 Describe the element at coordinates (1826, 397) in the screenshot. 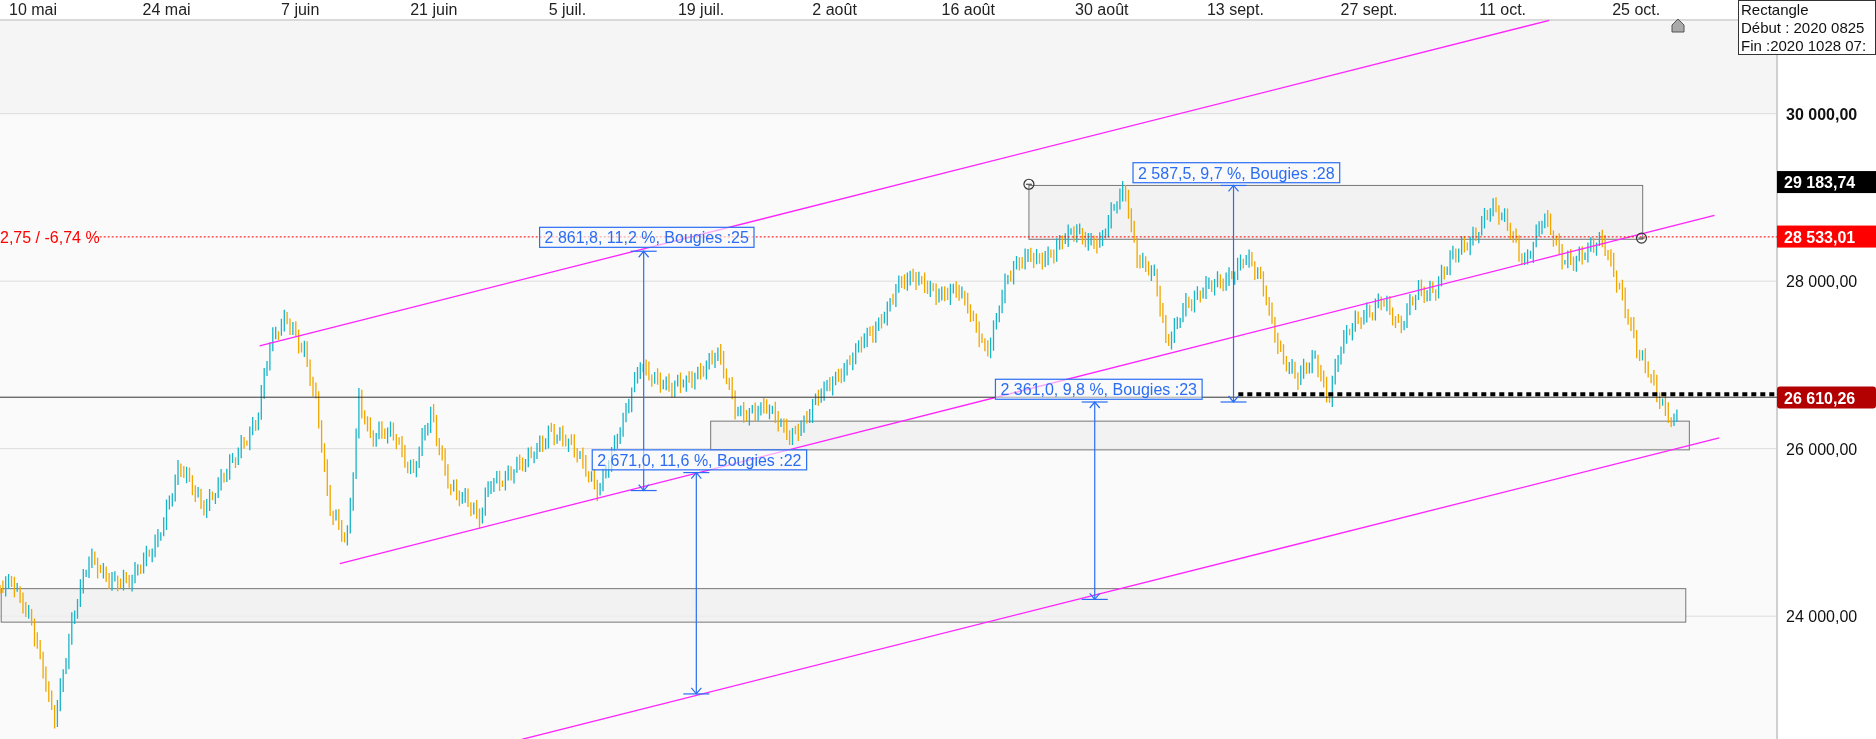

I see `price-tag: 26 610,26` at that location.